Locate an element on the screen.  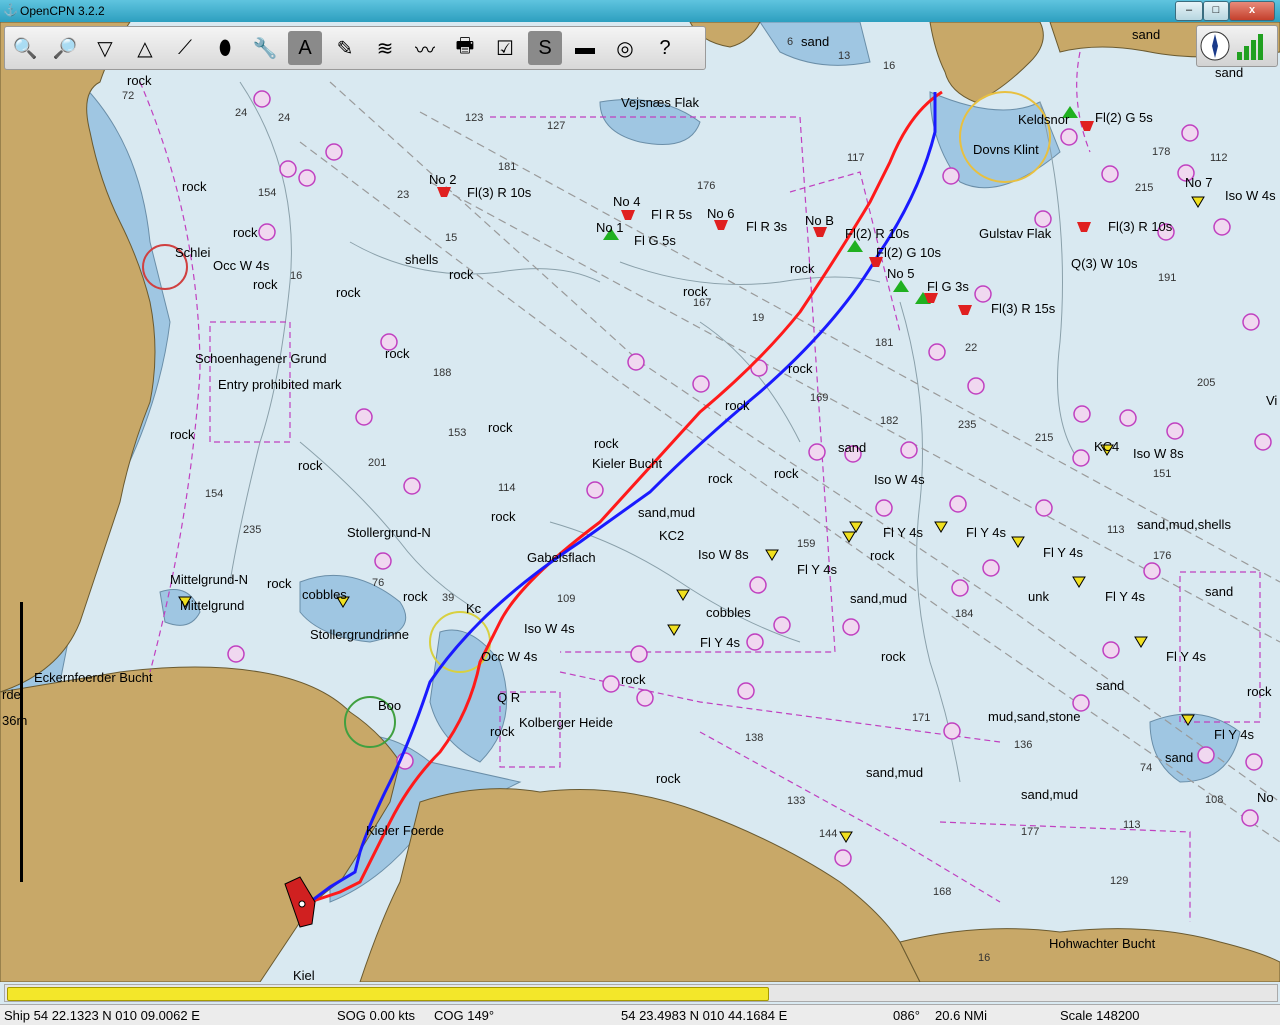
mark-button: S is located at coordinates (545, 48).